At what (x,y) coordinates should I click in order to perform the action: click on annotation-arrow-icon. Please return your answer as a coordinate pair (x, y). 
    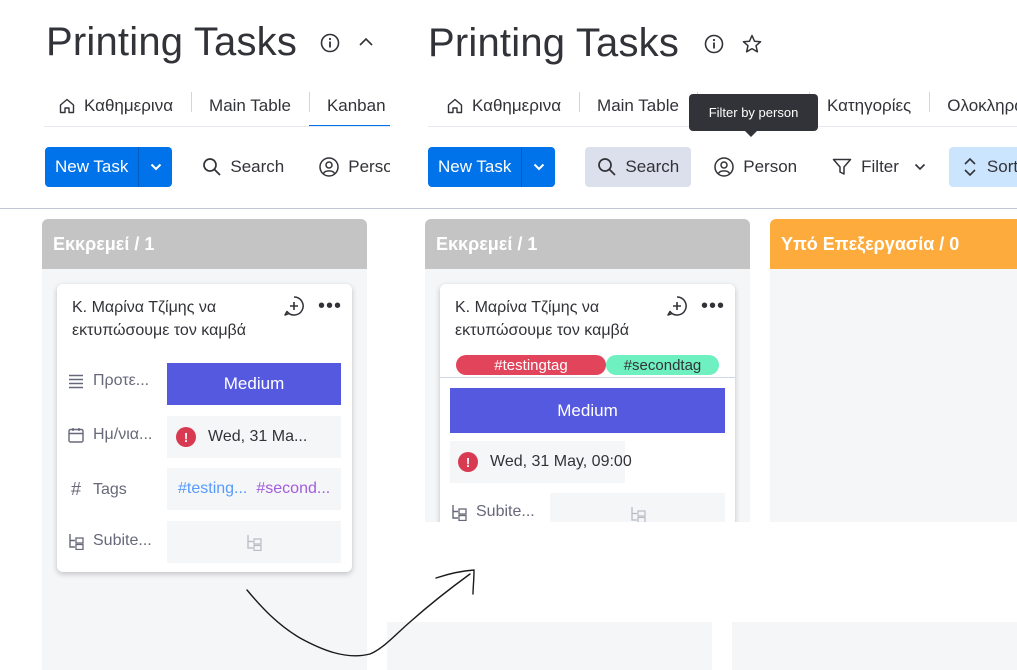
    Looking at the image, I should click on (360, 613).